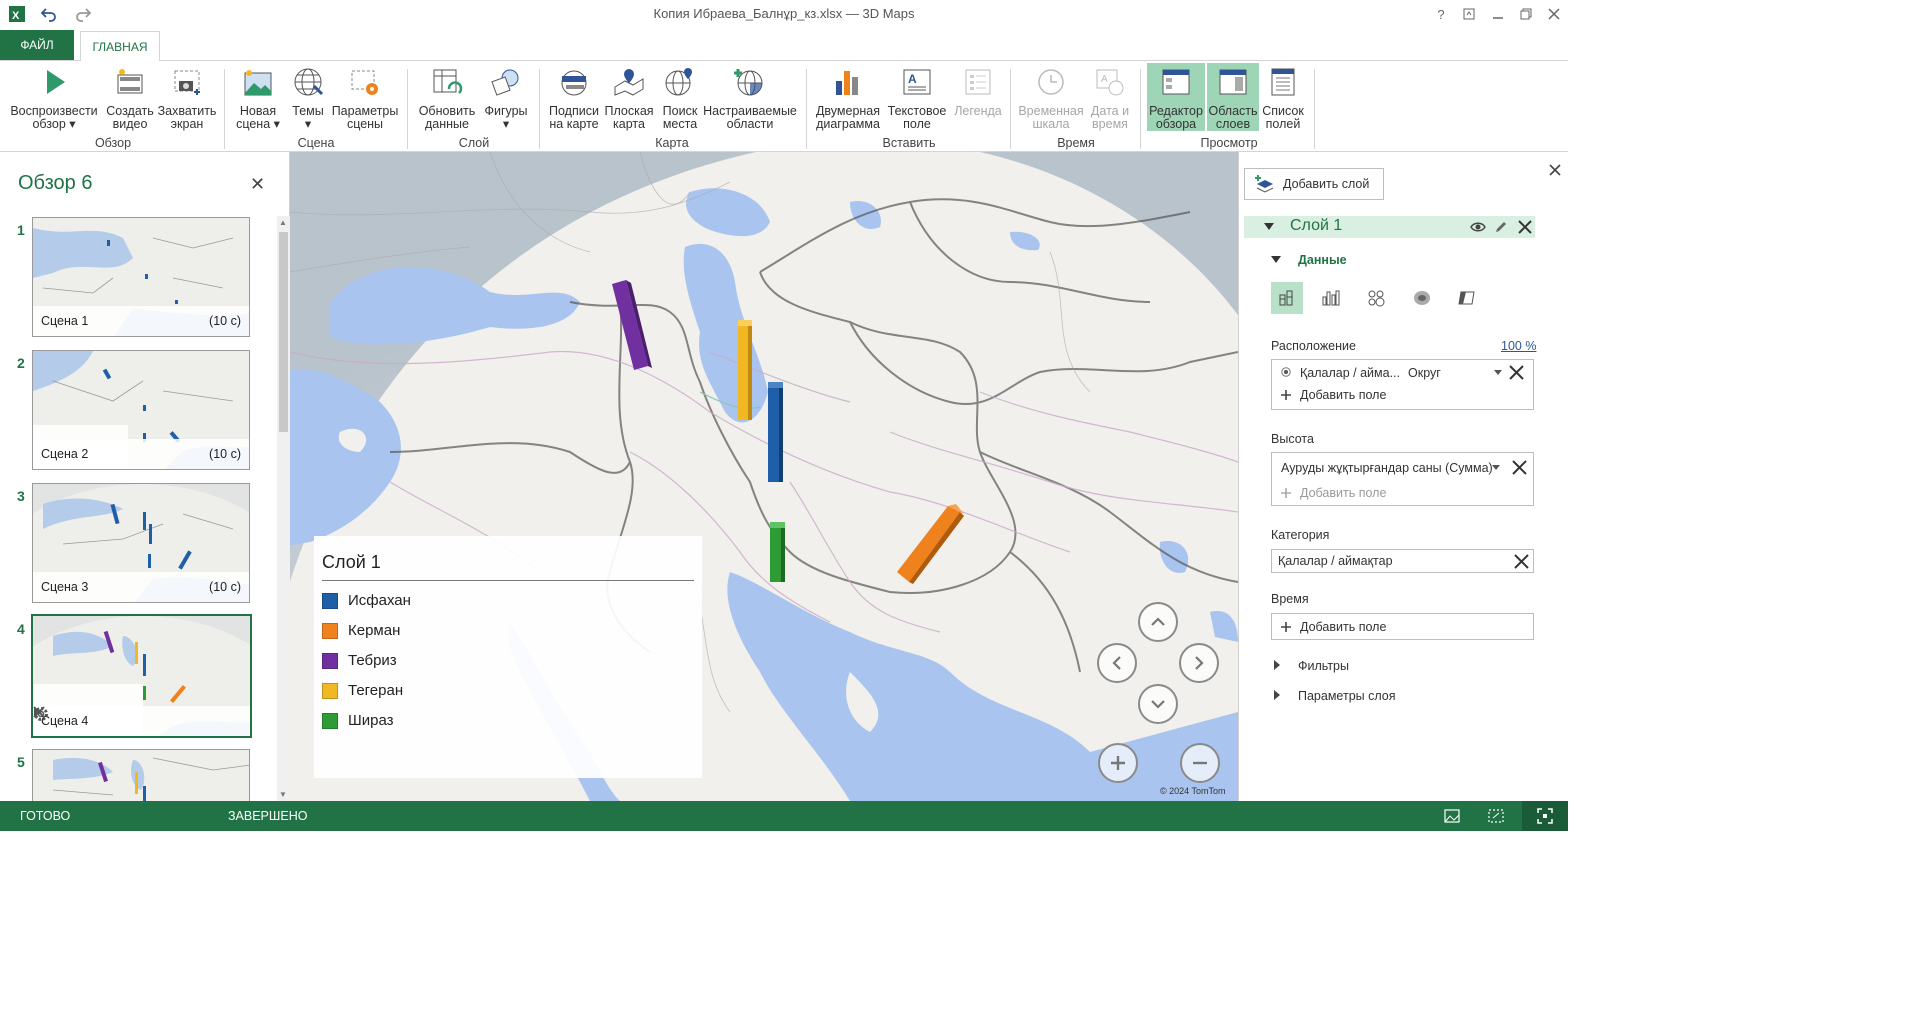  What do you see at coordinates (1158, 704) in the screenshot?
I see `tilt-down-button` at bounding box center [1158, 704].